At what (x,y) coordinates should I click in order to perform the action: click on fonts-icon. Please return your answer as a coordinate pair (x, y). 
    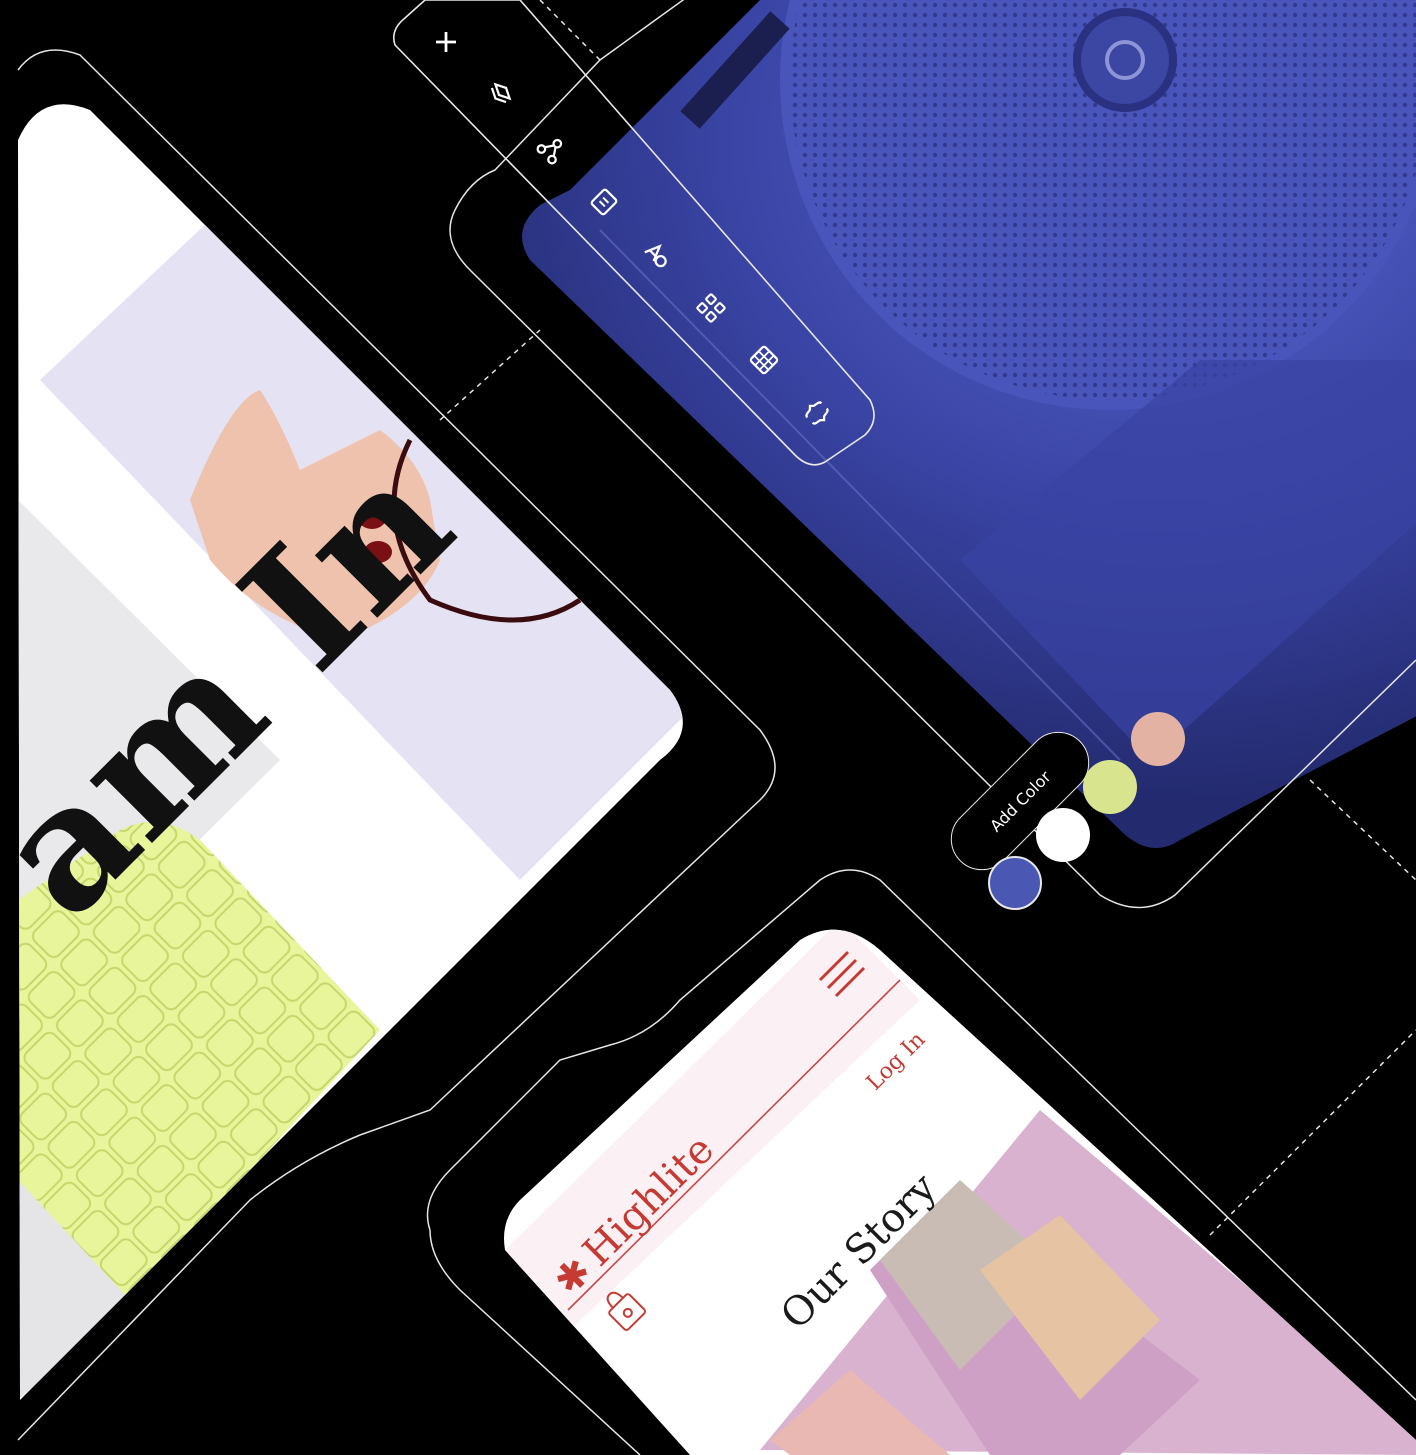
    Looking at the image, I should click on (658, 255).